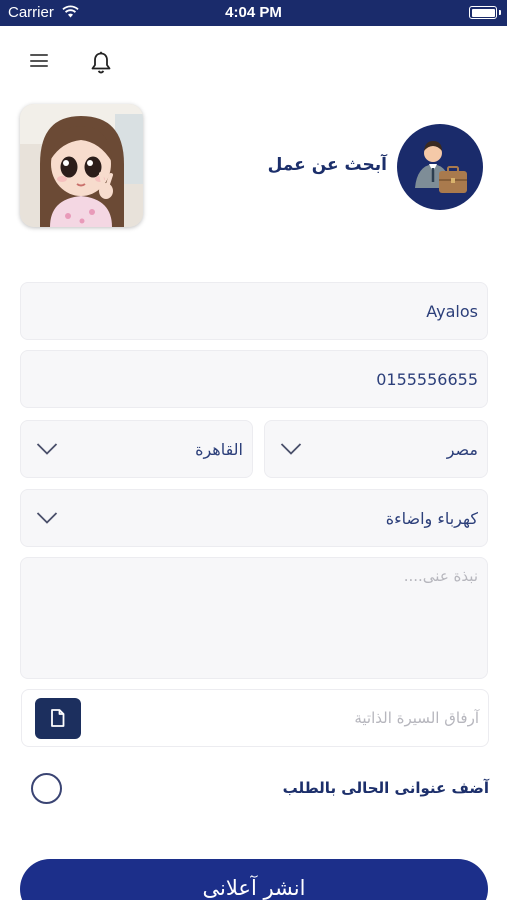  What do you see at coordinates (376, 449) in the screenshot?
I see `country-select: مصر` at bounding box center [376, 449].